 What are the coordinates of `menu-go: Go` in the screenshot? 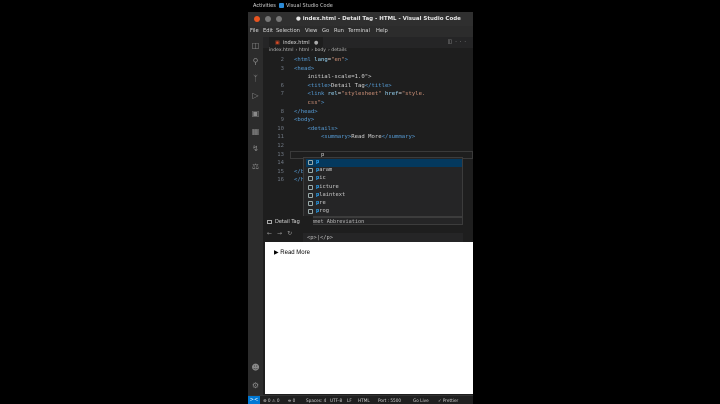 It's located at (325, 31).